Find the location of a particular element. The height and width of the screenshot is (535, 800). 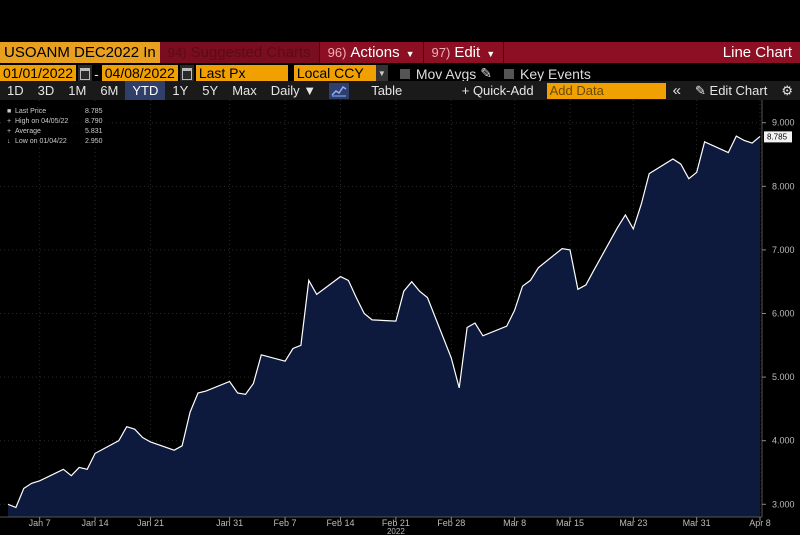

legend-value: 2.950 is located at coordinates (94, 141).